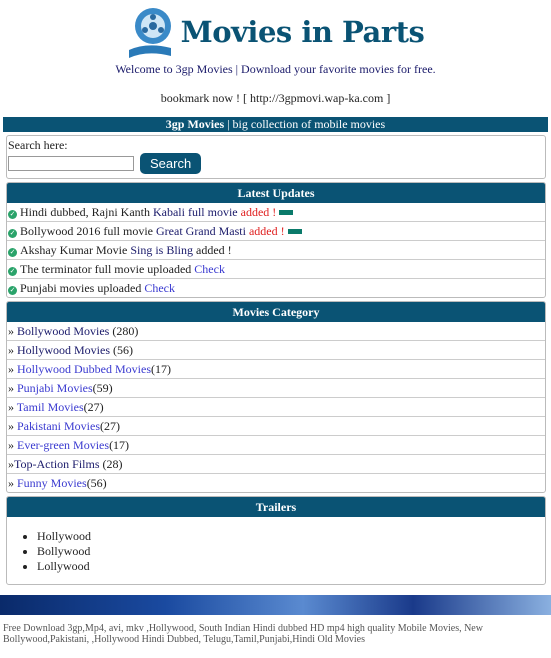 The height and width of the screenshot is (658, 551). I want to click on category-count: (59), so click(102, 388).